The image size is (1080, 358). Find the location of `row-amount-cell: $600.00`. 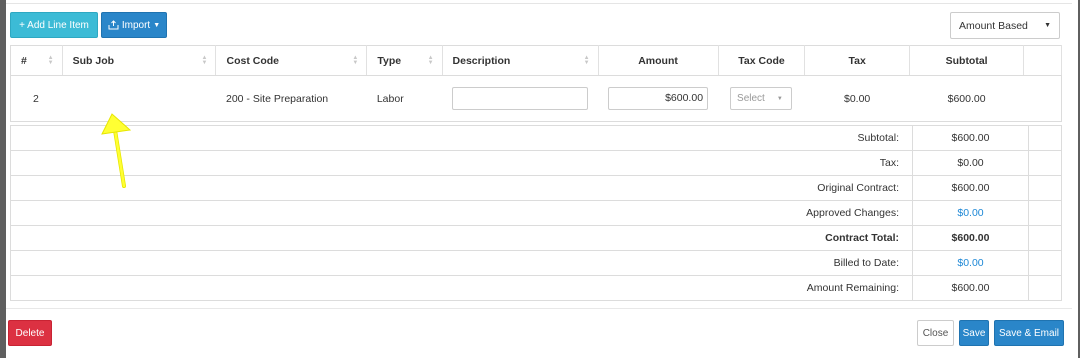

row-amount-cell: $600.00 is located at coordinates (658, 98).